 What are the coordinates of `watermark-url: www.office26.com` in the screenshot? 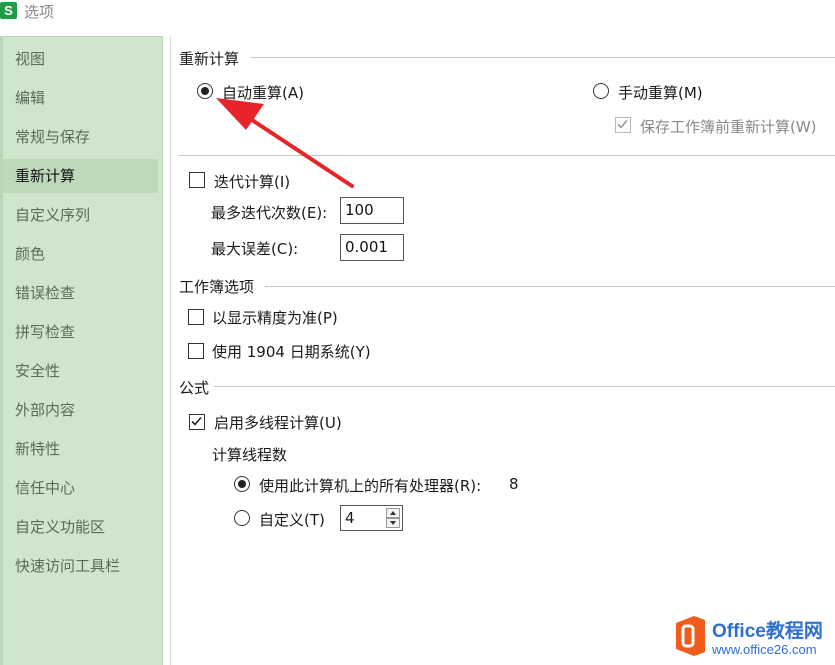 It's located at (764, 649).